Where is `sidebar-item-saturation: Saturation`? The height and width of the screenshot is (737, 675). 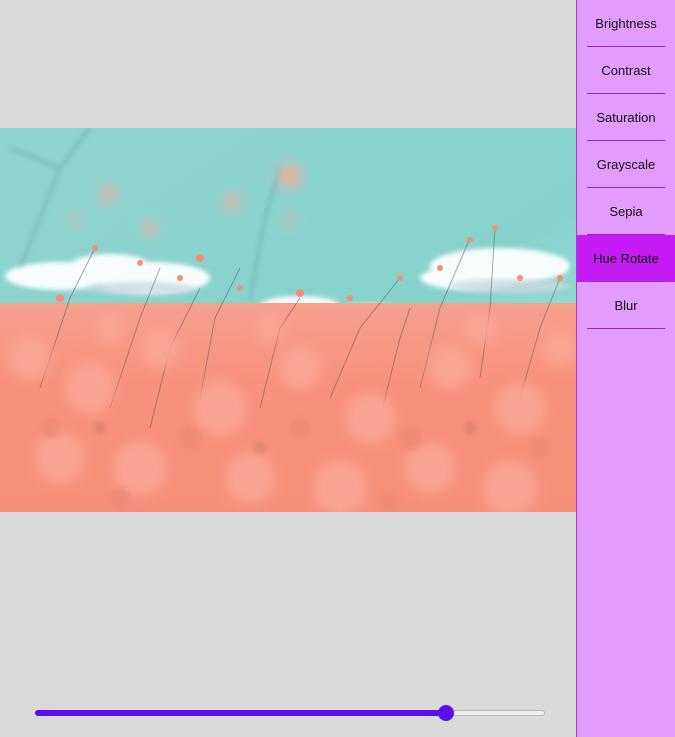
sidebar-item-saturation: Saturation is located at coordinates (626, 117).